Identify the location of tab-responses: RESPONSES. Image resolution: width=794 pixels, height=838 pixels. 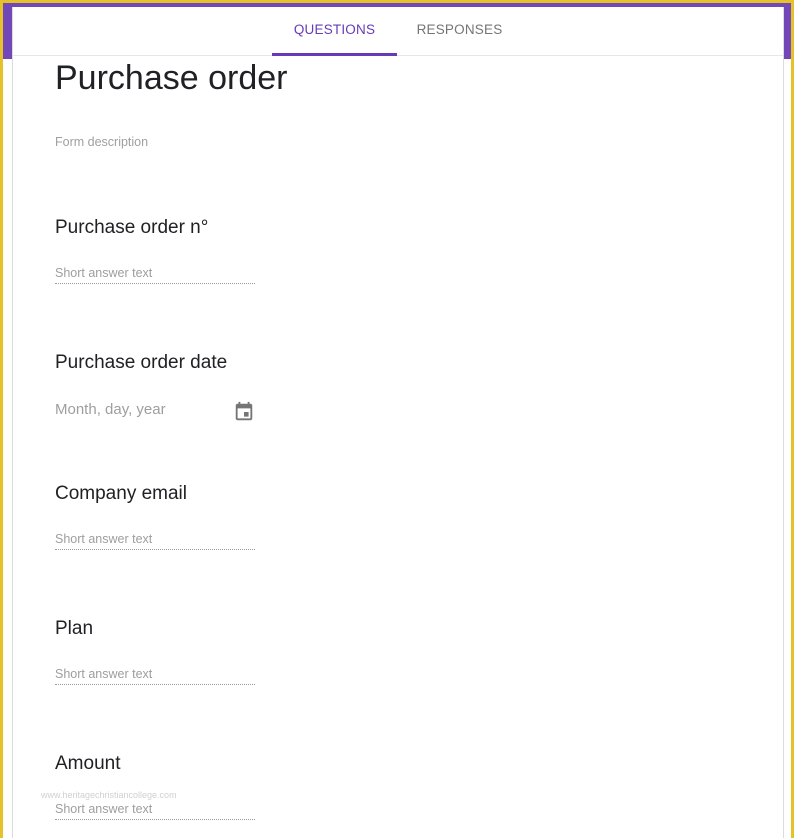
(459, 31).